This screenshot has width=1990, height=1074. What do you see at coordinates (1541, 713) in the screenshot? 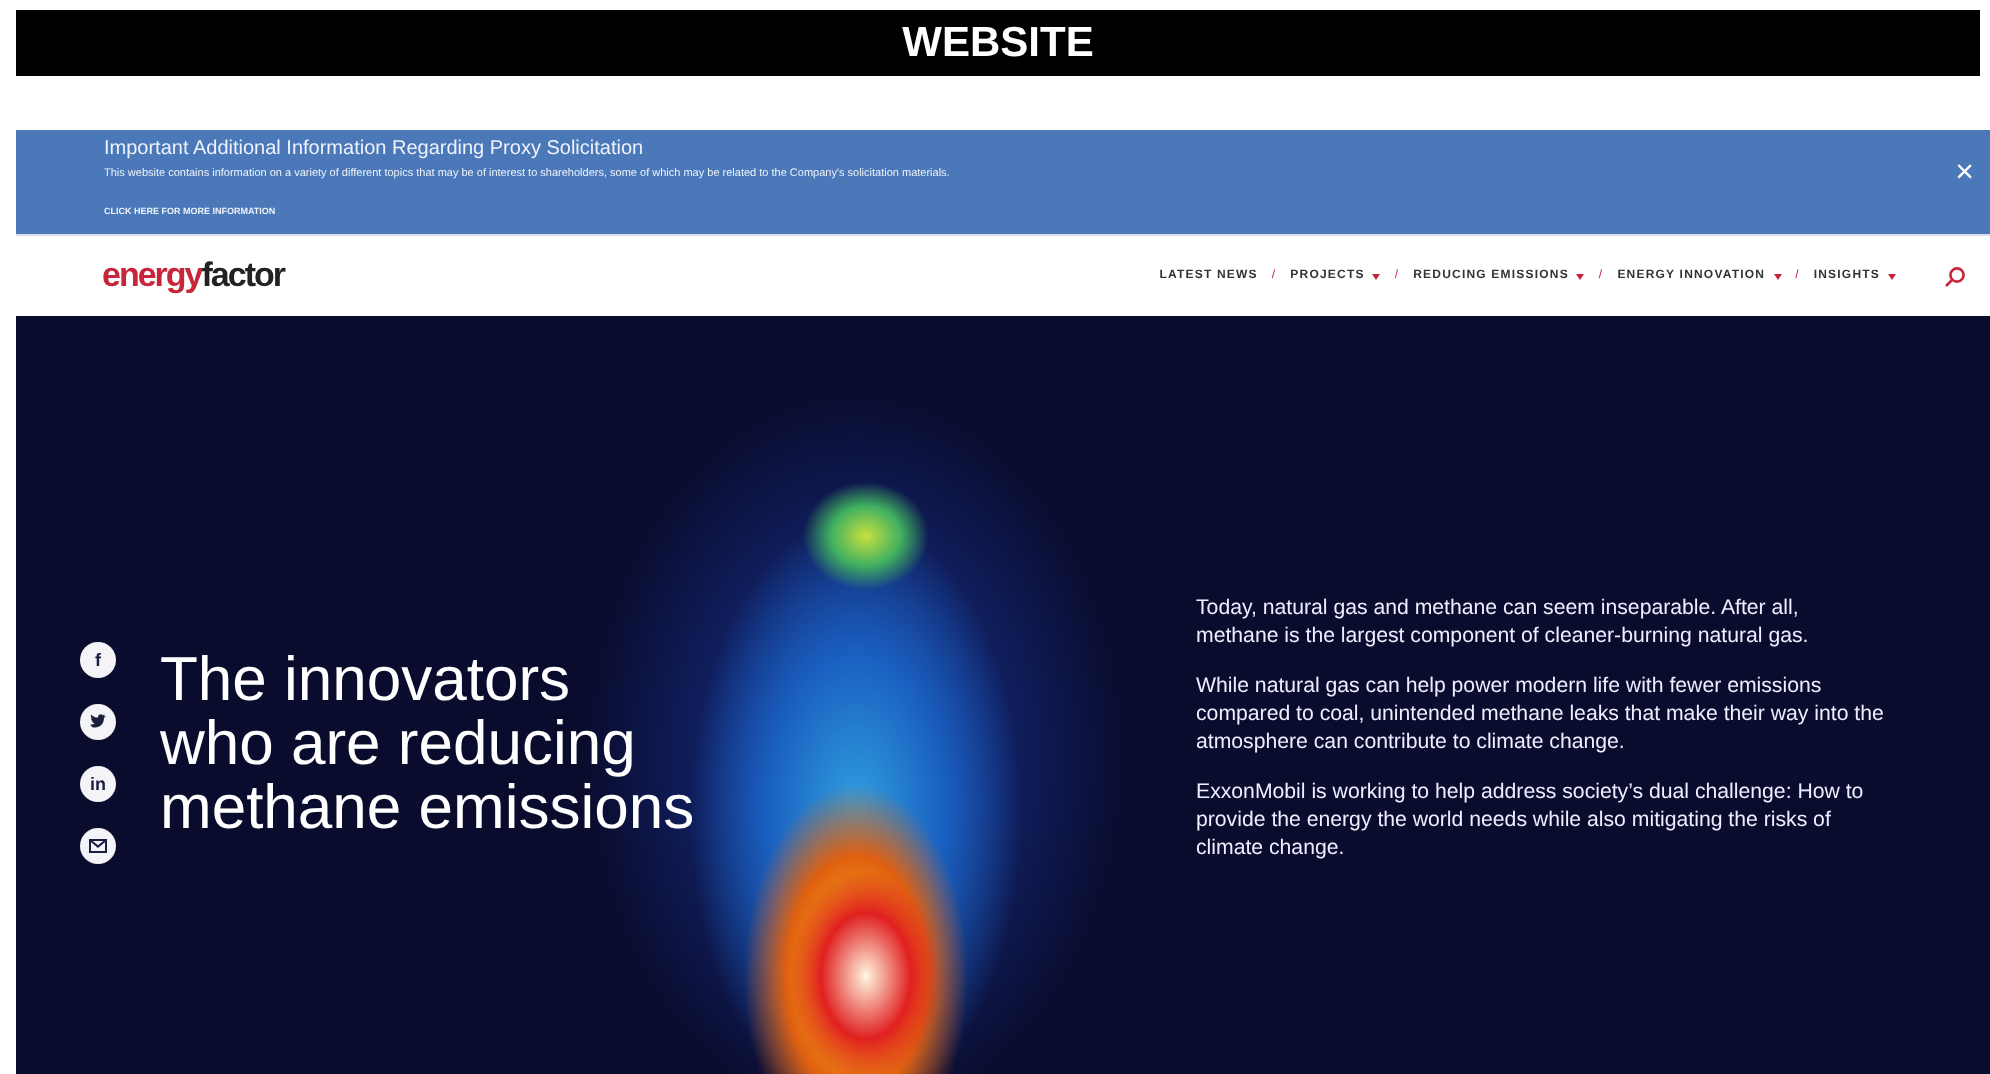
I see `hero-paragraph: While natural gas can help power modern life with fewer emissions compared to coal, unintended methane leaks that make their way into the atmosphere can contribute to climate change.` at bounding box center [1541, 713].